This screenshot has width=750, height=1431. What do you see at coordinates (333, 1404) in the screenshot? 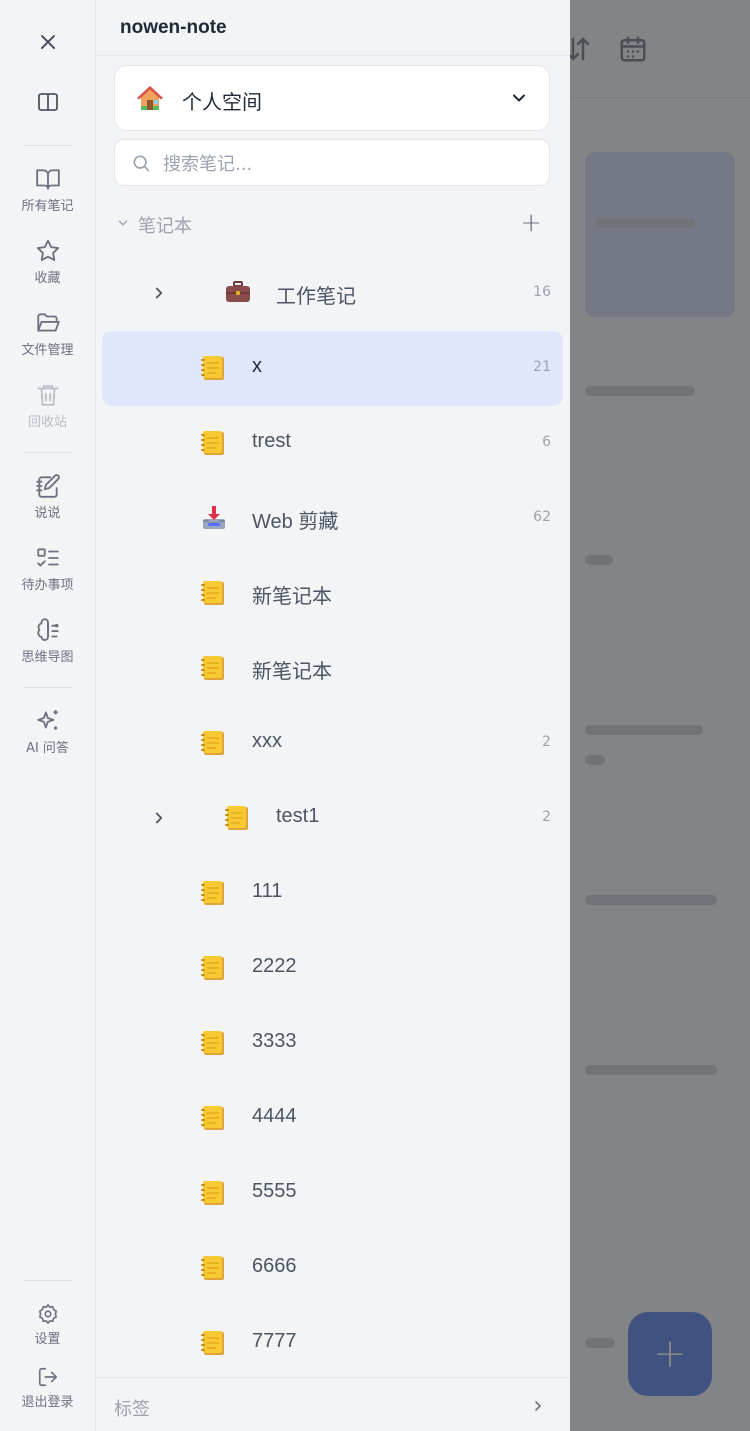
I see `tags-section: 标签` at bounding box center [333, 1404].